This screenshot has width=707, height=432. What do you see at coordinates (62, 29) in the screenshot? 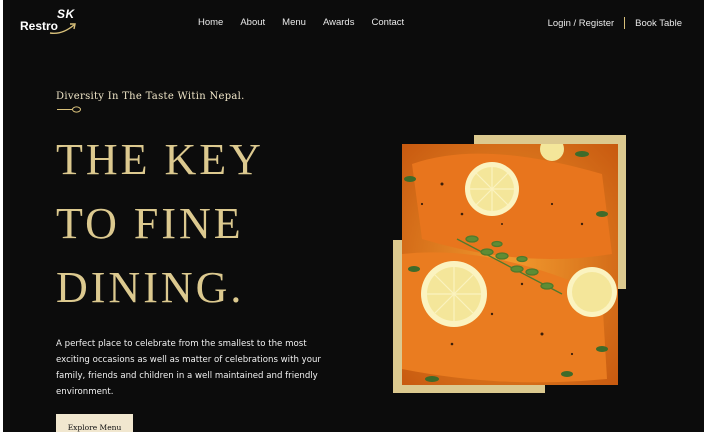
I see `logo-swoosh-icon` at bounding box center [62, 29].